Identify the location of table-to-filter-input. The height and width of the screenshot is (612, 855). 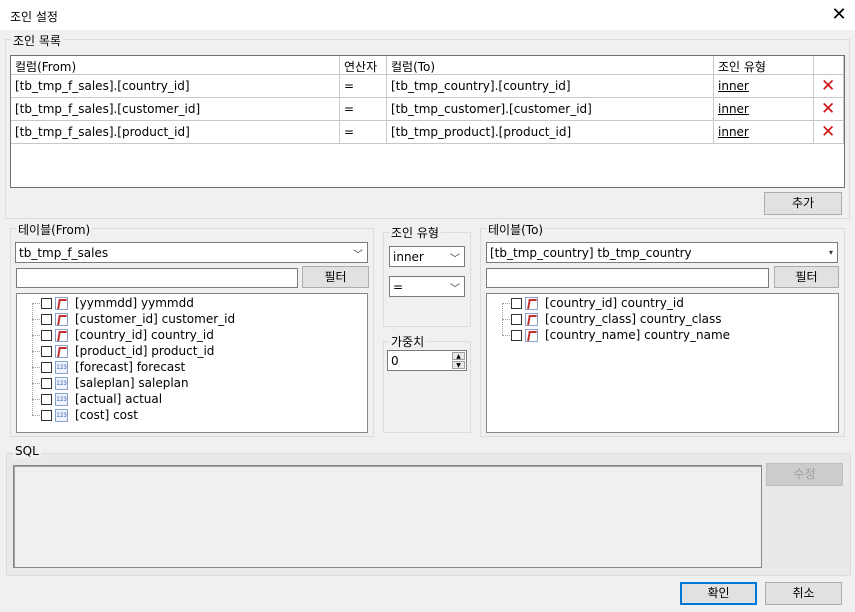
(627, 278).